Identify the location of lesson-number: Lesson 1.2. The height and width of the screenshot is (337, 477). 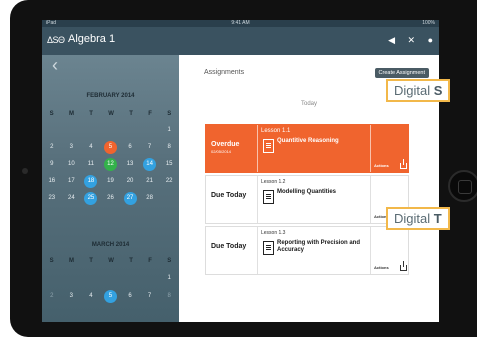
(273, 182).